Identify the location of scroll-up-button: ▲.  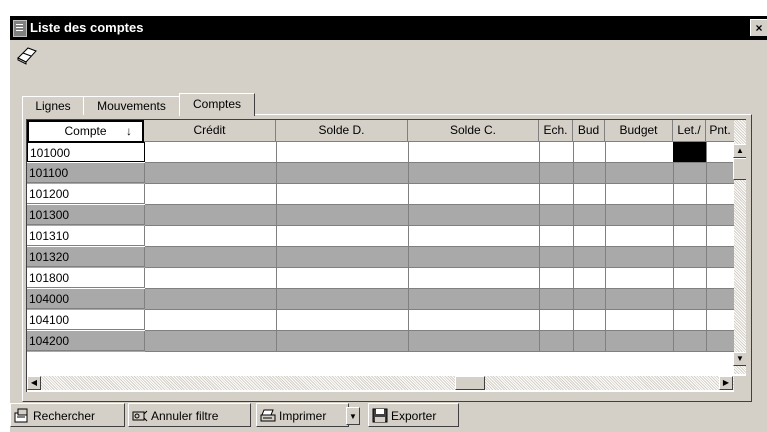
(739, 151).